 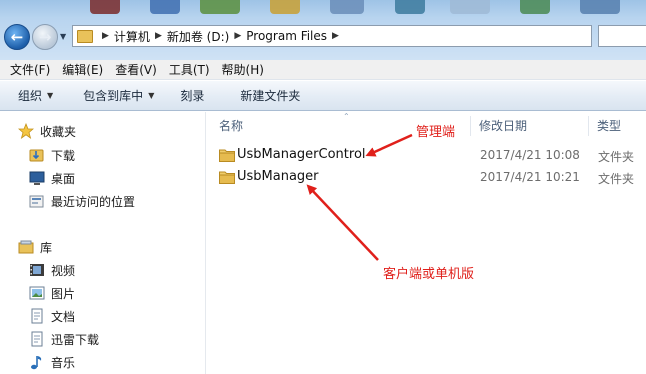 What do you see at coordinates (342, 222) in the screenshot?
I see `arrow-to-client-folder` at bounding box center [342, 222].